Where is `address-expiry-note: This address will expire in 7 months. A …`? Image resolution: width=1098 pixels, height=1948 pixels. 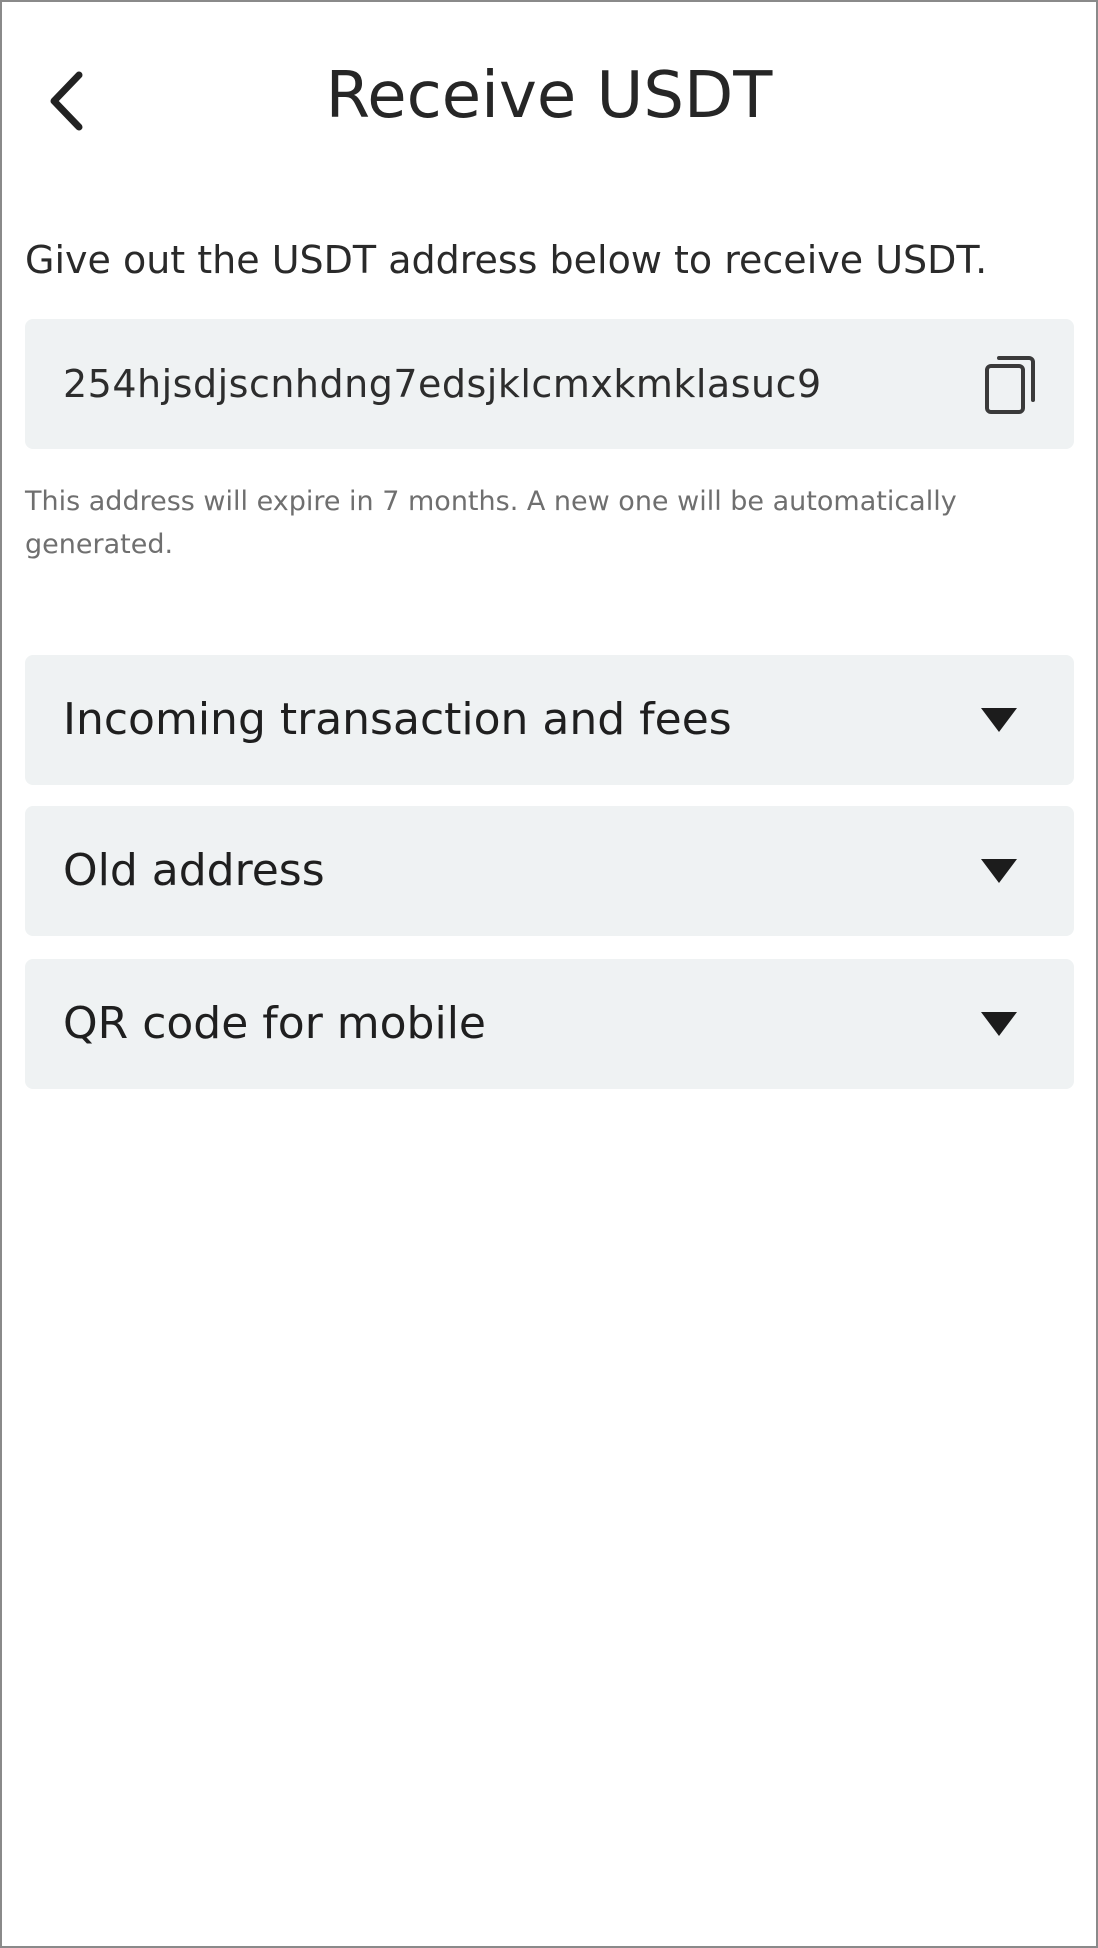 address-expiry-note: This address will expire in 7 months. A … is located at coordinates (491, 523).